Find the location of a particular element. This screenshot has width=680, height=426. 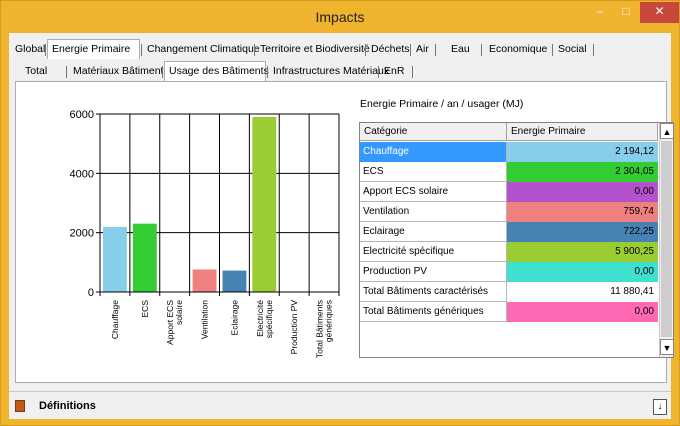

close-button: ✕ is located at coordinates (659, 12).